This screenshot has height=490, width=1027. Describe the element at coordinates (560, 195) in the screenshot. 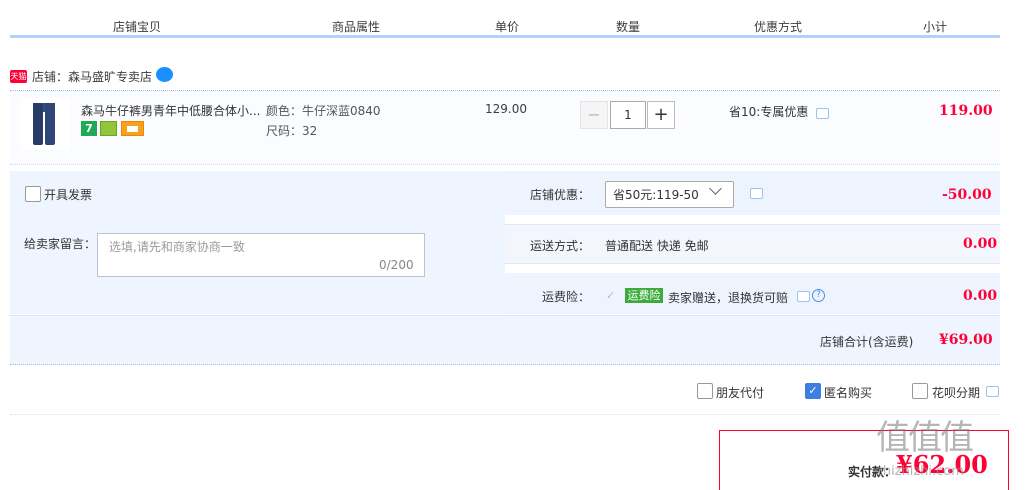

I see `shop-coupon-label: 店铺优惠：` at that location.